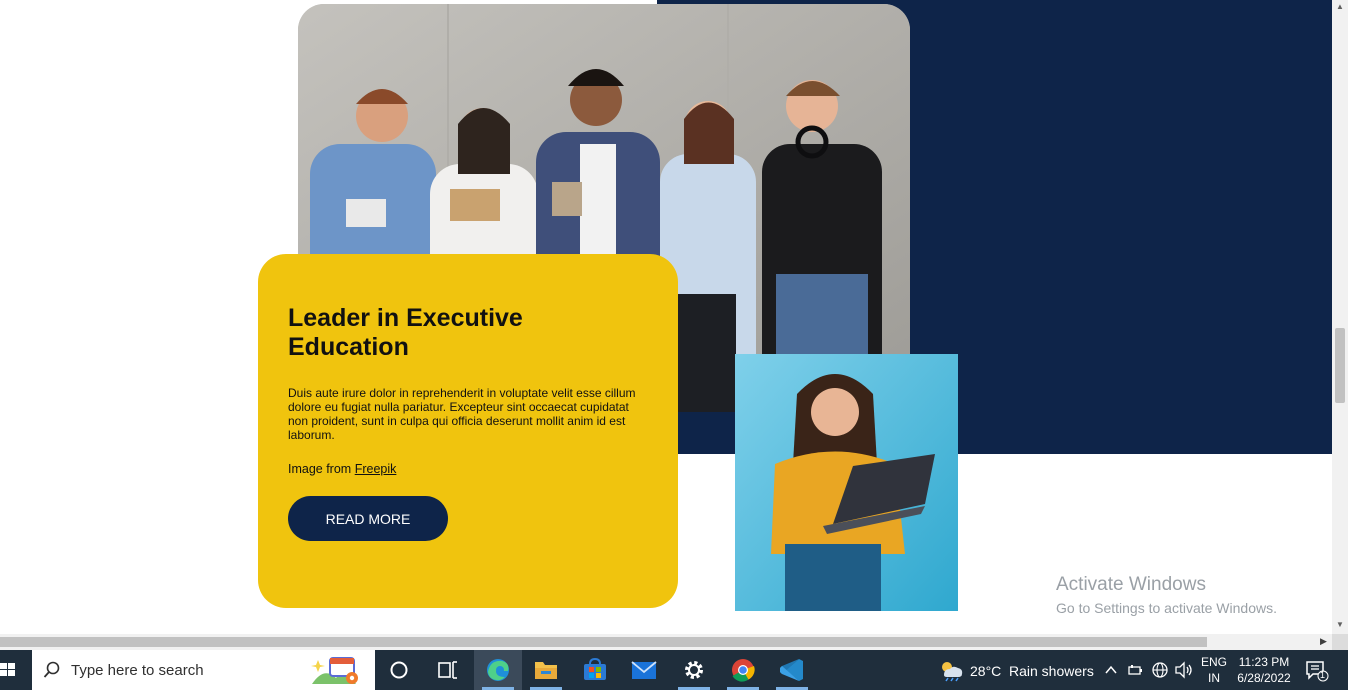 The width and height of the screenshot is (1348, 695). What do you see at coordinates (1214, 678) in the screenshot?
I see `region-code: IN` at bounding box center [1214, 678].